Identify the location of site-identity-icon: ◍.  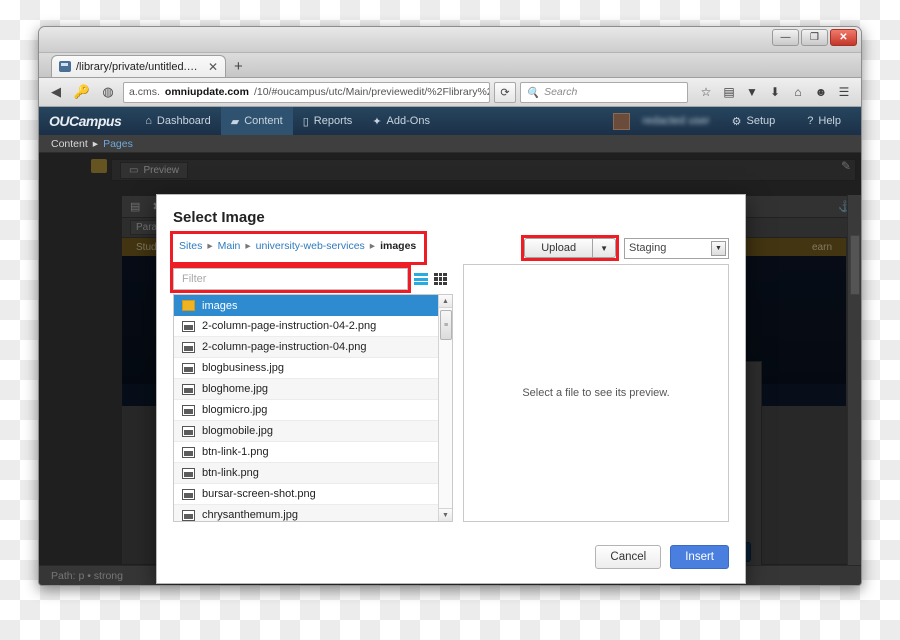
(108, 92).